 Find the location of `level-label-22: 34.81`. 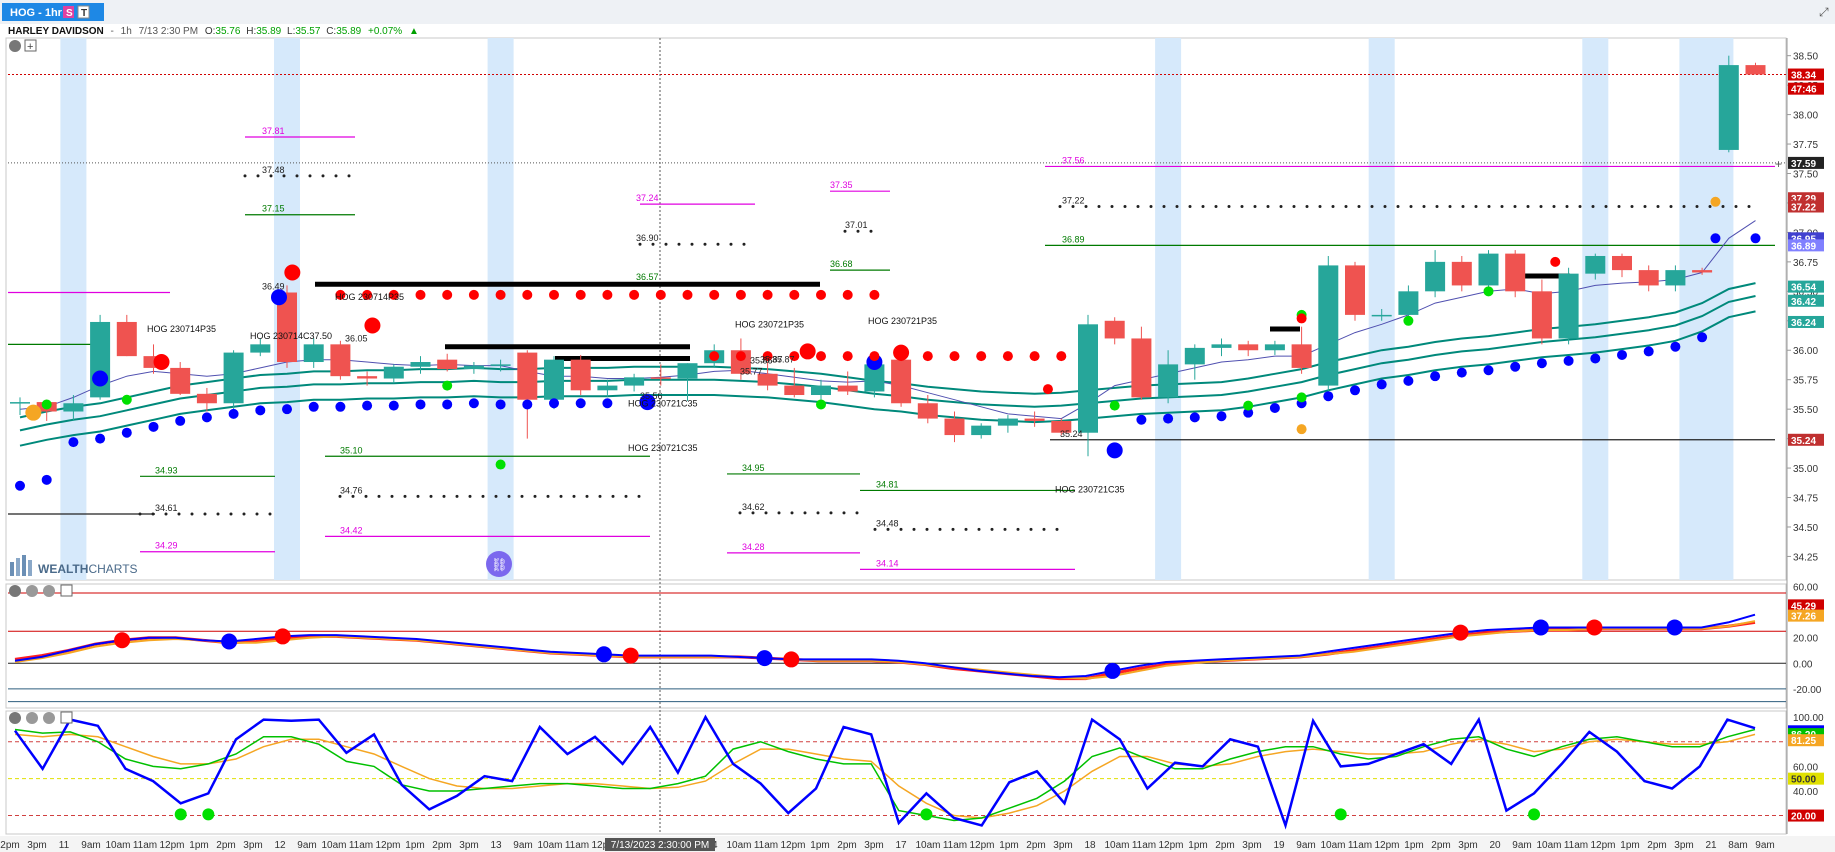

level-label-22: 34.81 is located at coordinates (887, 484).